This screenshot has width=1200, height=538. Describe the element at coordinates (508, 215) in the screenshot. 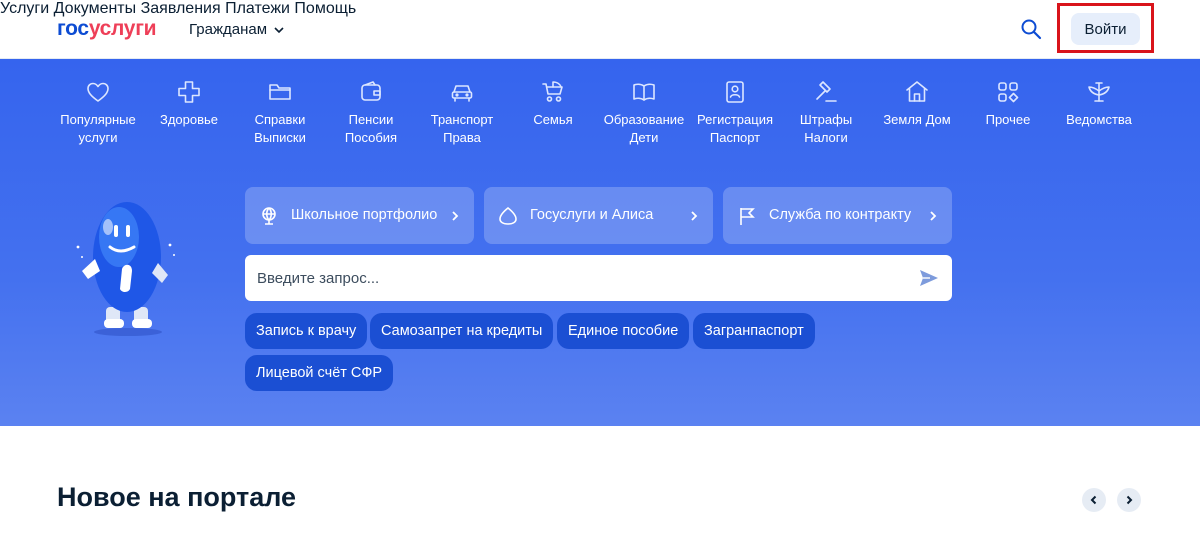

I see `alice-icon` at that location.